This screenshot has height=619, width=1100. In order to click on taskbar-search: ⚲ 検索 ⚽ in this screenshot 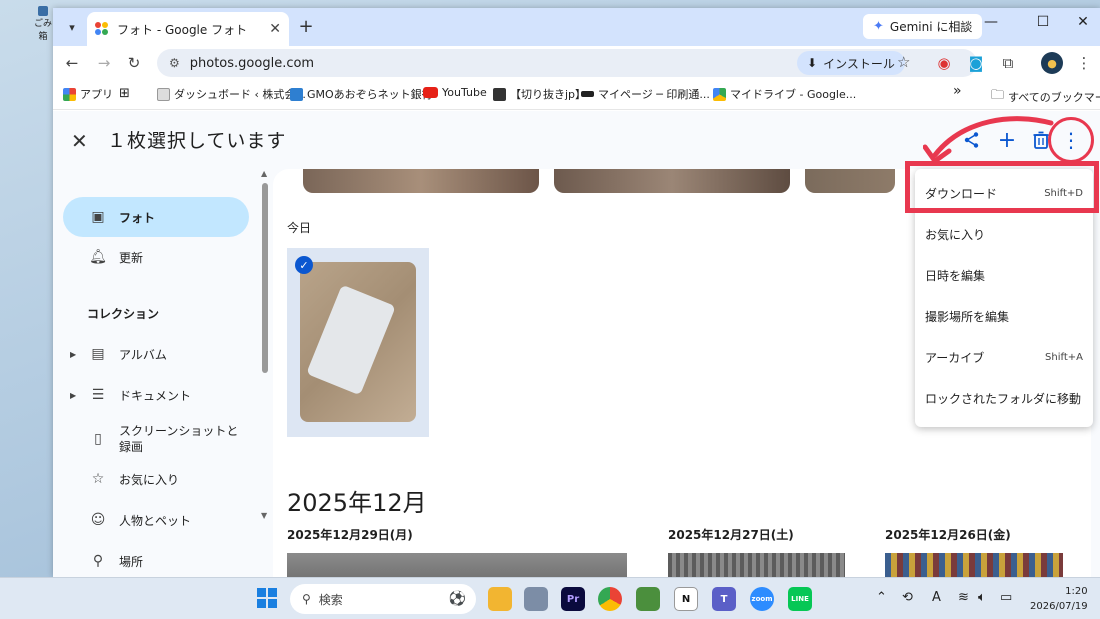, I will do `click(383, 599)`.